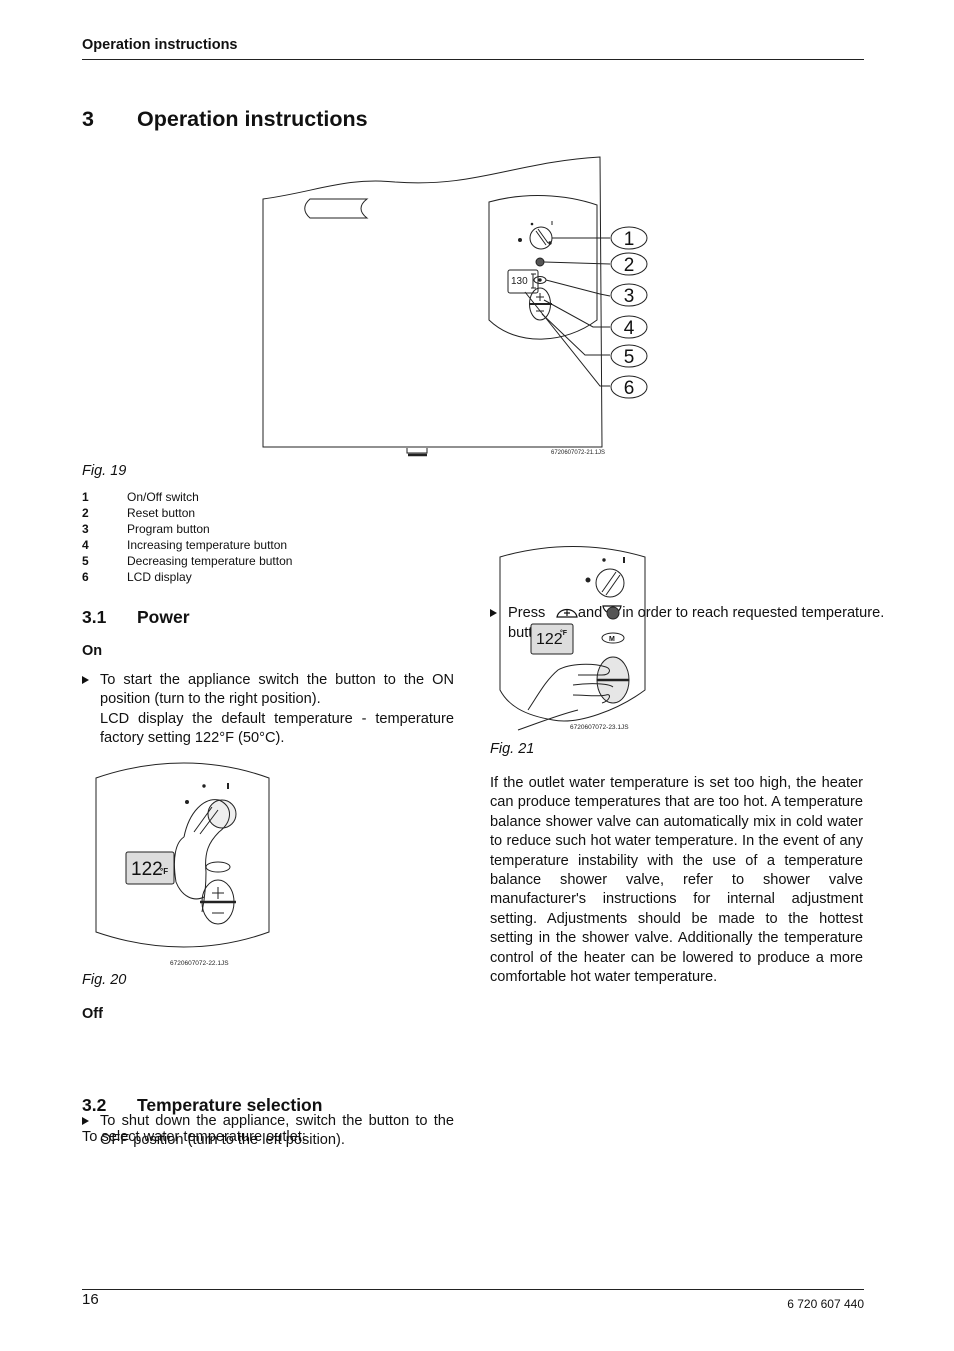  I want to click on fig21-illustration: M 122 °F 6720607072-23.1JS, so click(578, 640).